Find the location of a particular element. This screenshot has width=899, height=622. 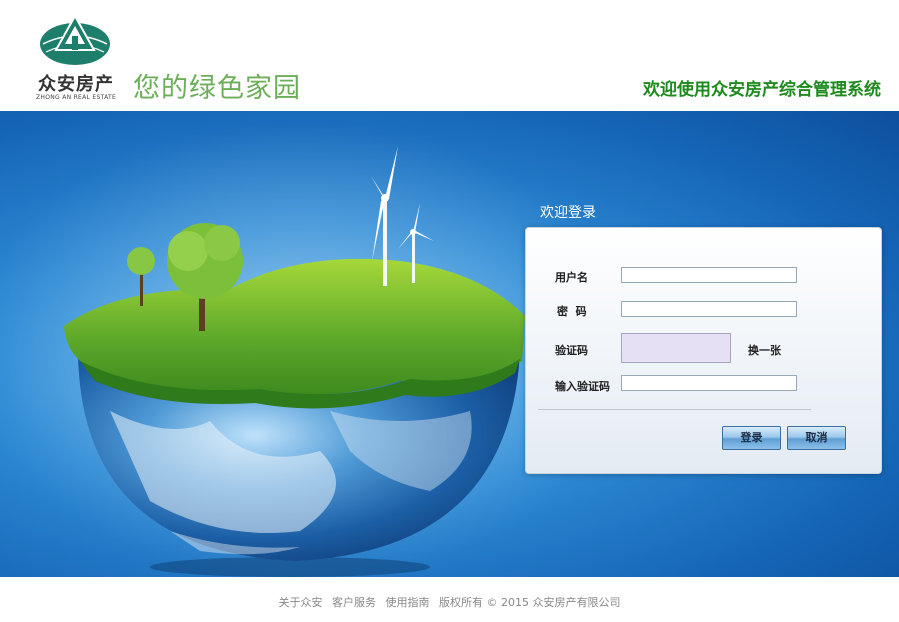

login-title: 欢迎登录 is located at coordinates (568, 213).